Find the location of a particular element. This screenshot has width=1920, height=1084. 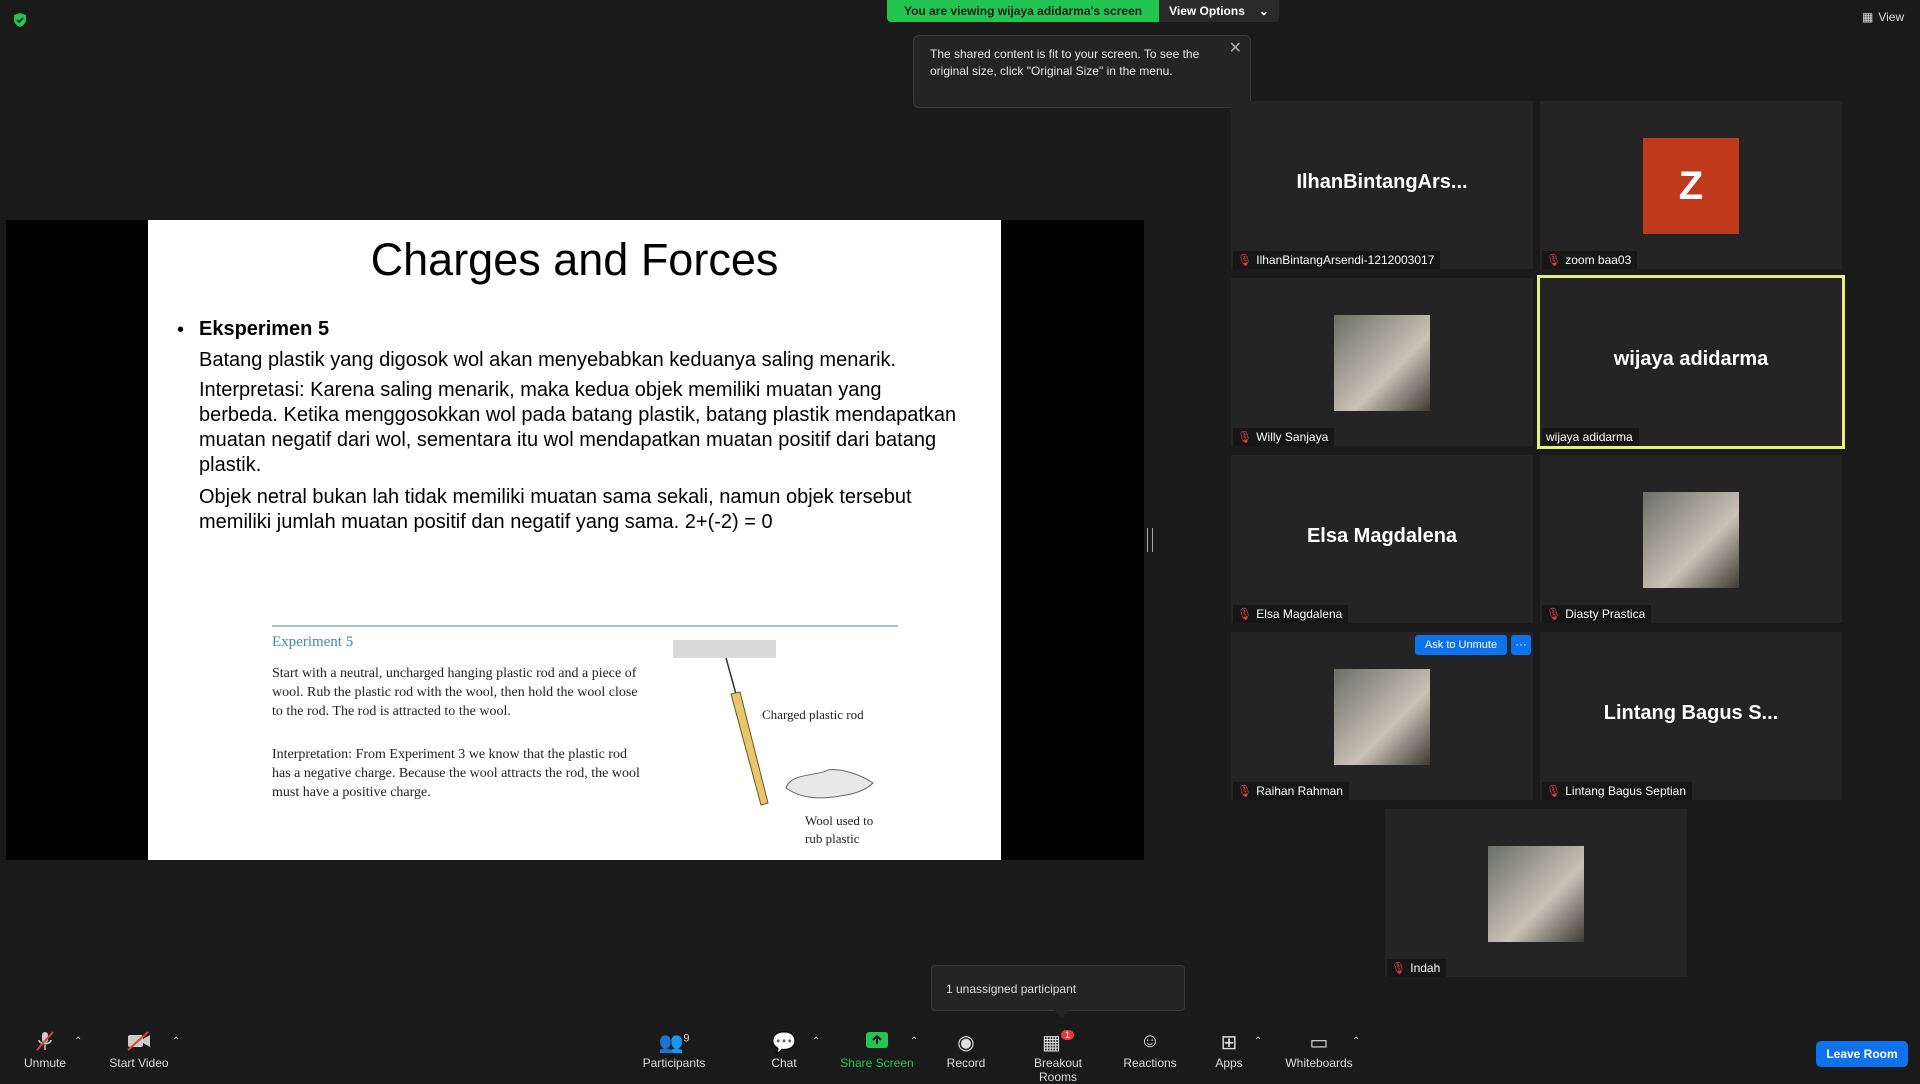

unassigned-tooltip: 1 unassigned participant is located at coordinates (1058, 991).